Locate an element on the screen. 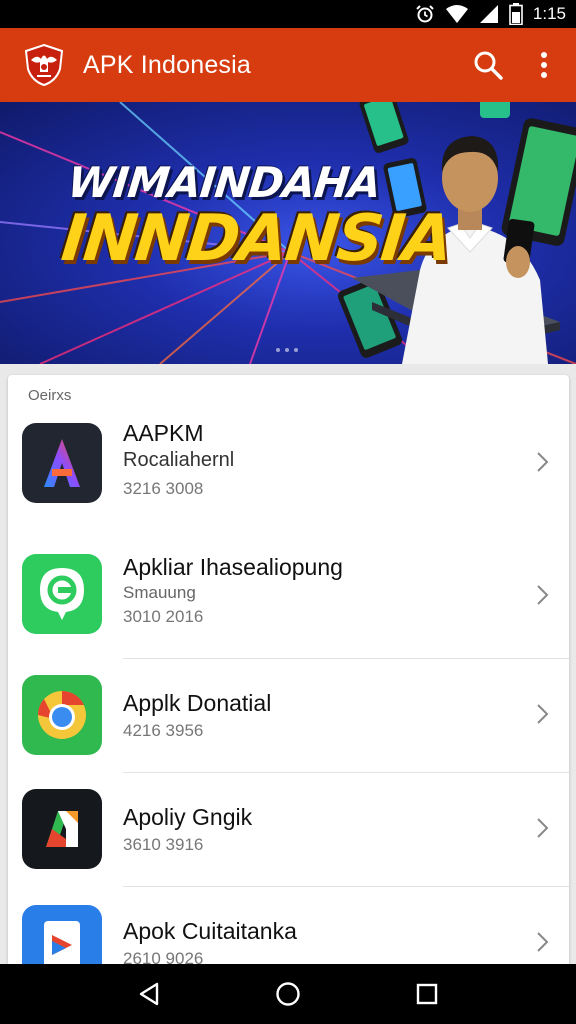 The width and height of the screenshot is (576, 1024). list-item: AAPKM Rocaliahernl 3216 3008 is located at coordinates (288, 482).